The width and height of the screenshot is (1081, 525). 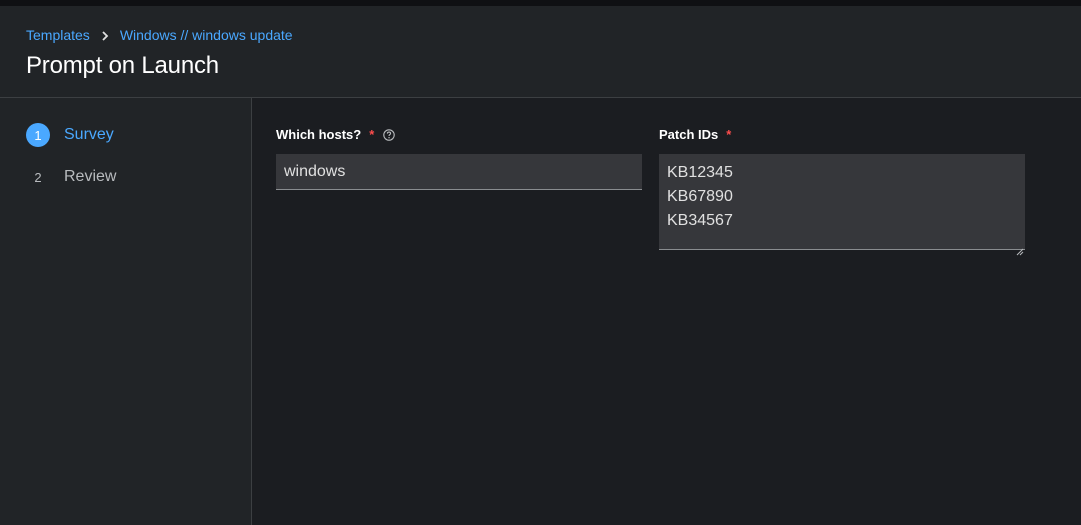 What do you see at coordinates (319, 134) in the screenshot?
I see `hosts-label-text: Which hosts?` at bounding box center [319, 134].